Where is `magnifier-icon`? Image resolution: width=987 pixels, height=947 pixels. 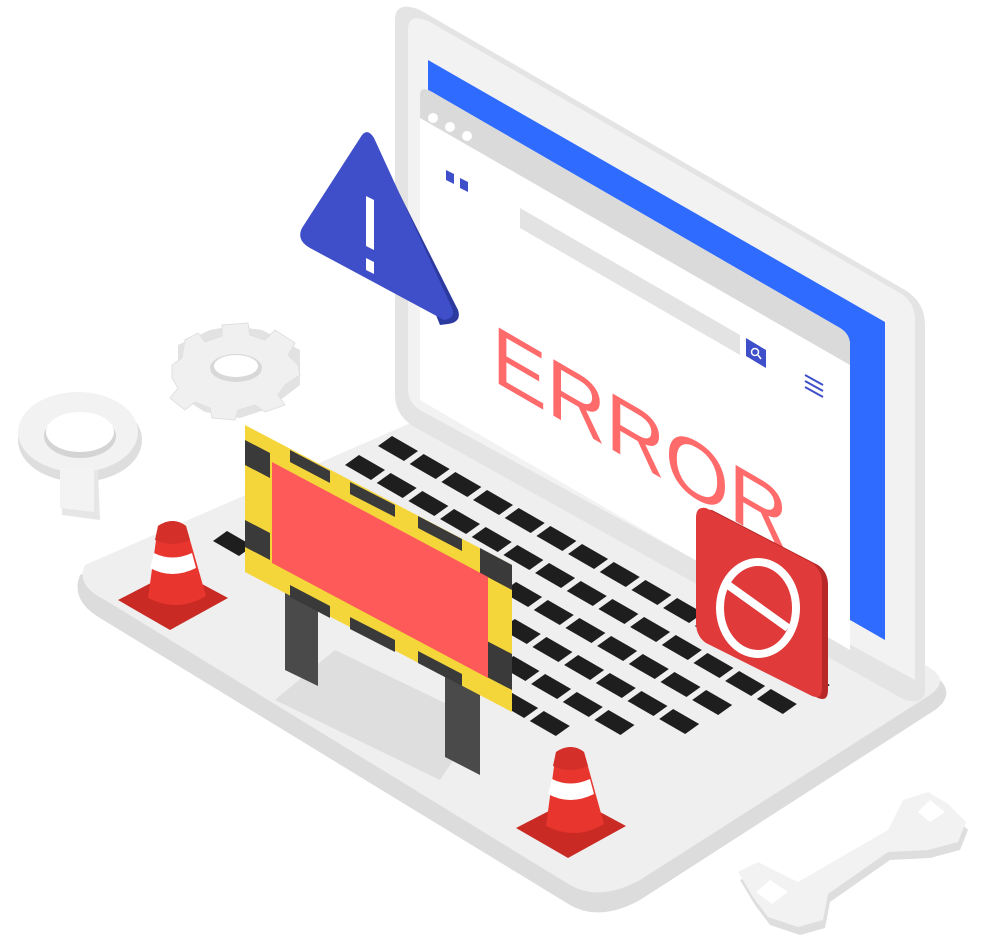
magnifier-icon is located at coordinates (80, 456).